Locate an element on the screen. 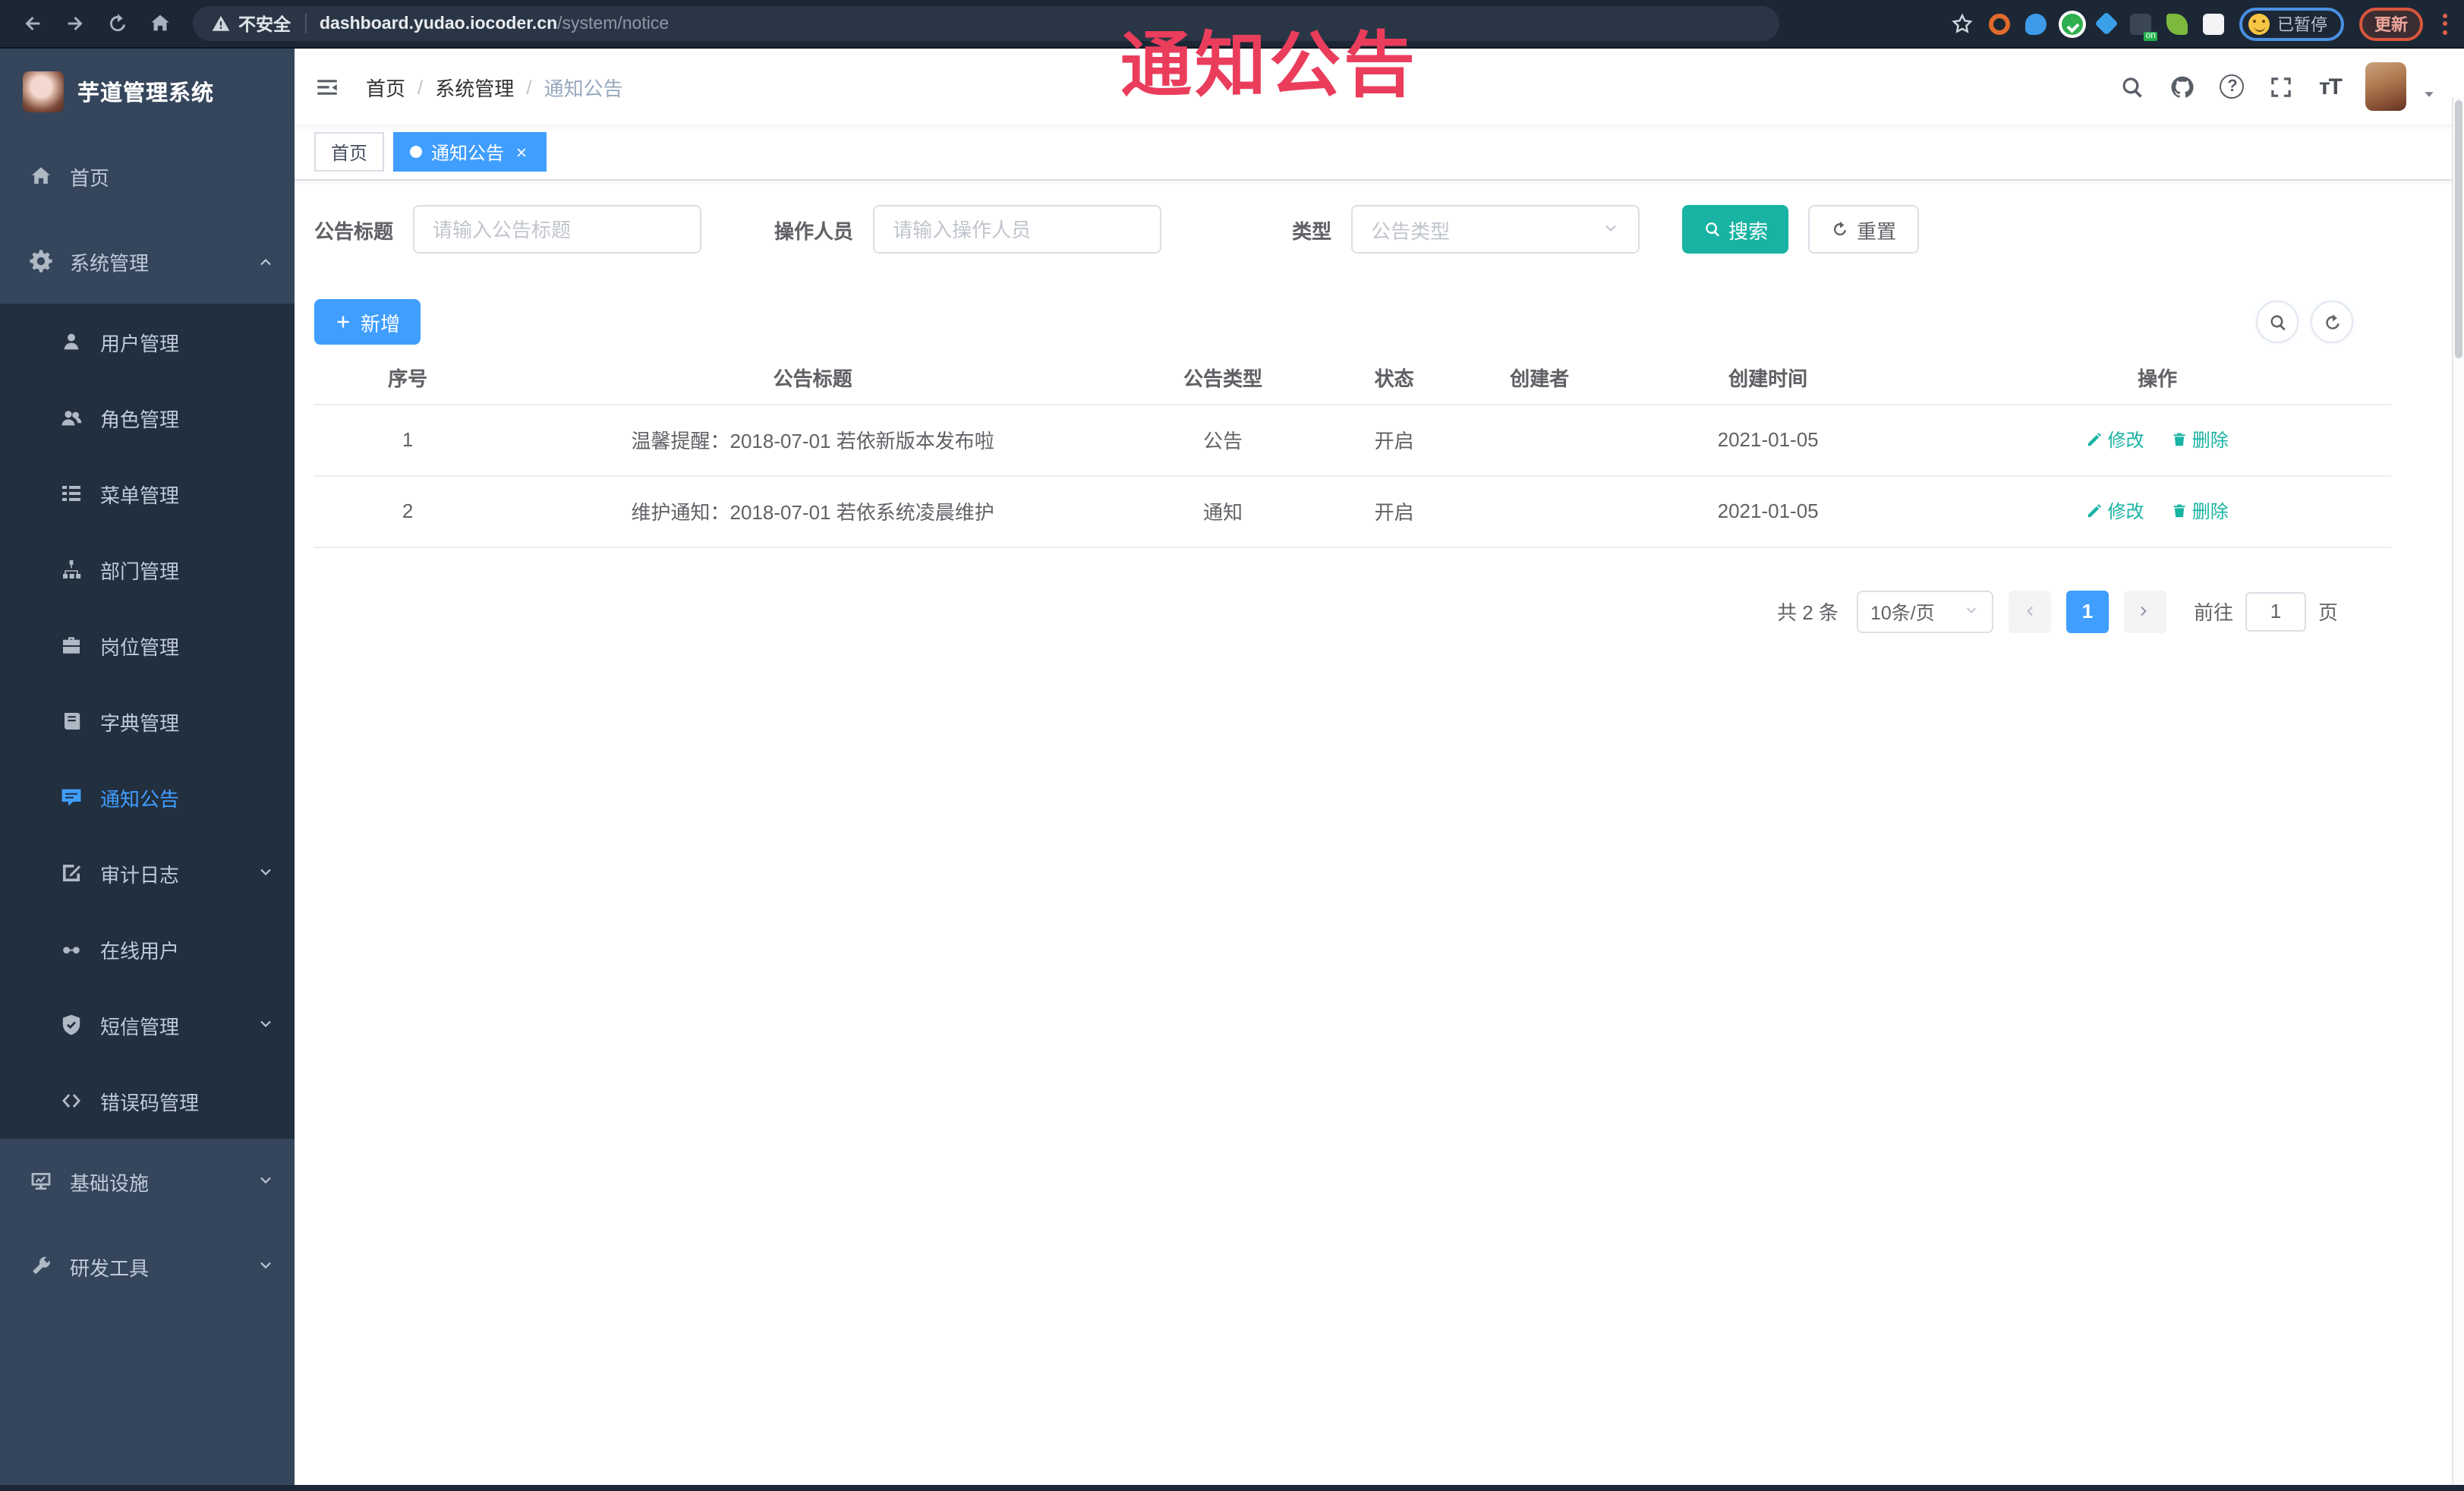 The image size is (2464, 1491). sidebar-item-dict: 字典管理 is located at coordinates (147, 721).